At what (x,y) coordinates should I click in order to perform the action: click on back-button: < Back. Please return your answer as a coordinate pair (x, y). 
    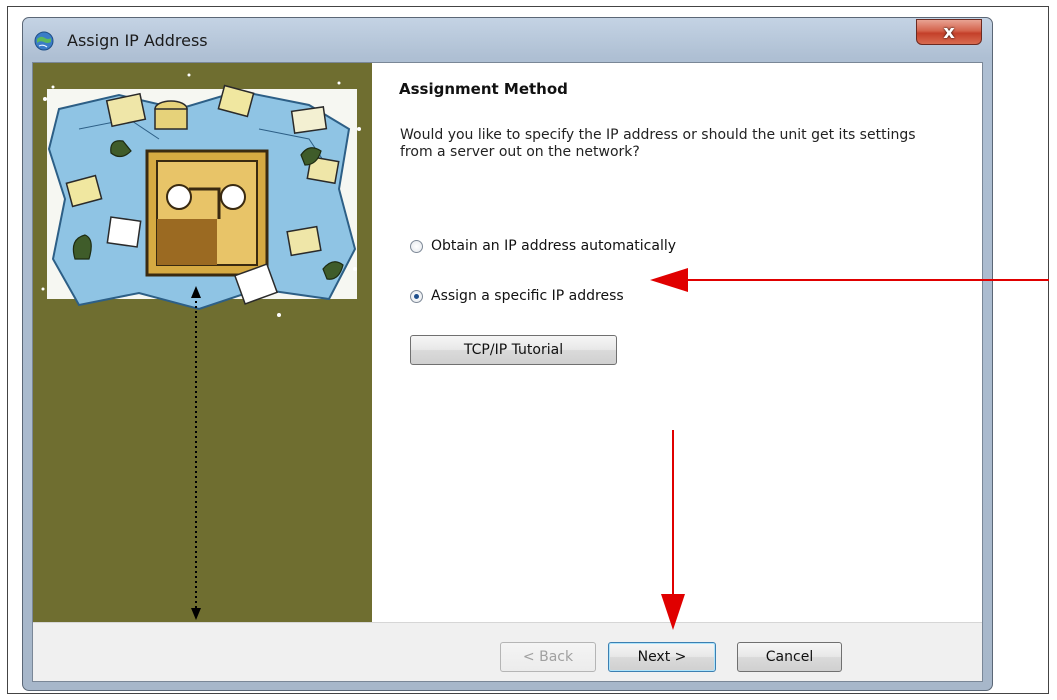
    Looking at the image, I should click on (548, 657).